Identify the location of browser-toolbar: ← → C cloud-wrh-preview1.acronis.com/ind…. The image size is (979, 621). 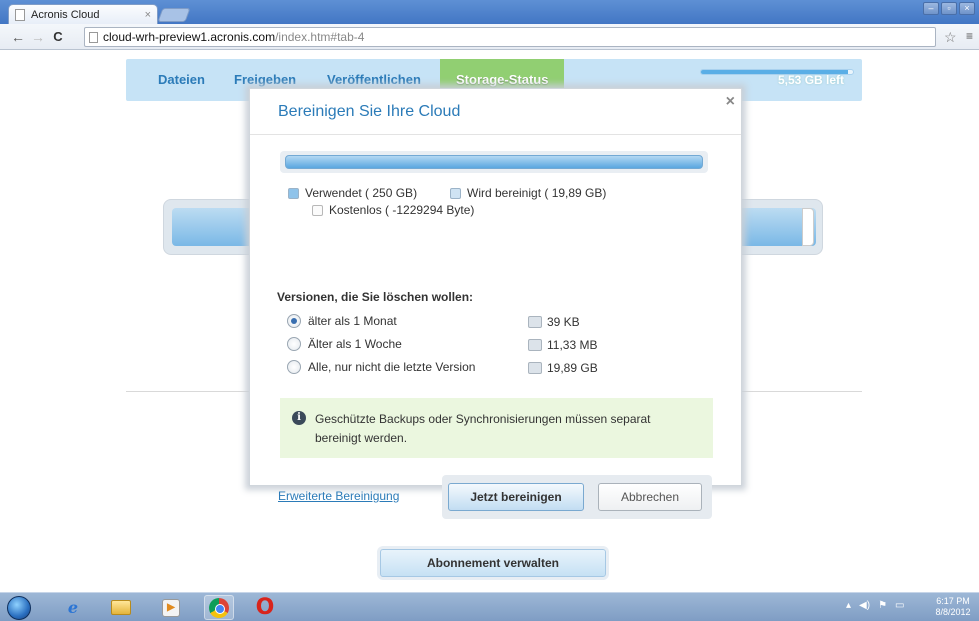
(489, 37).